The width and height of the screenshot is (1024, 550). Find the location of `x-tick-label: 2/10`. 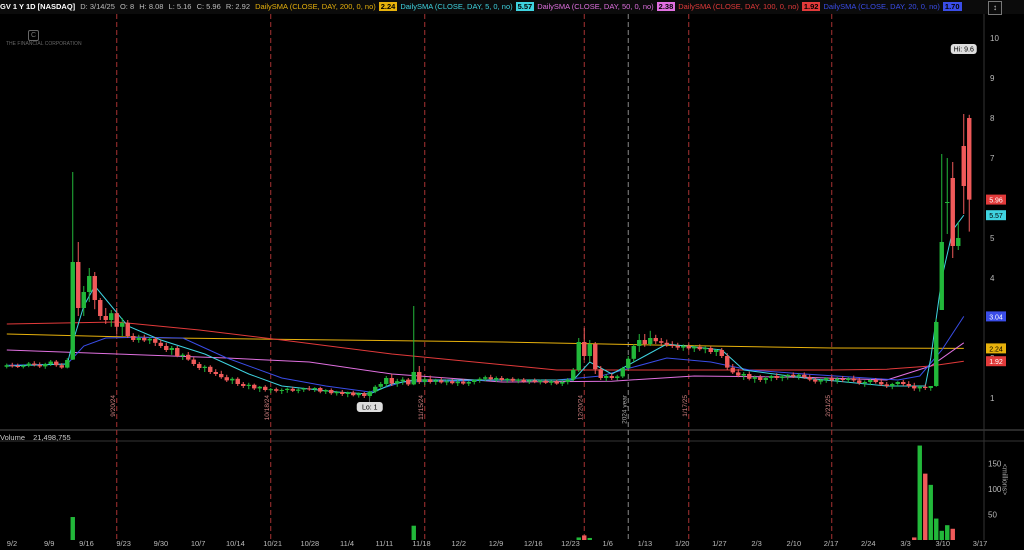

x-tick-label: 2/10 is located at coordinates (794, 543).